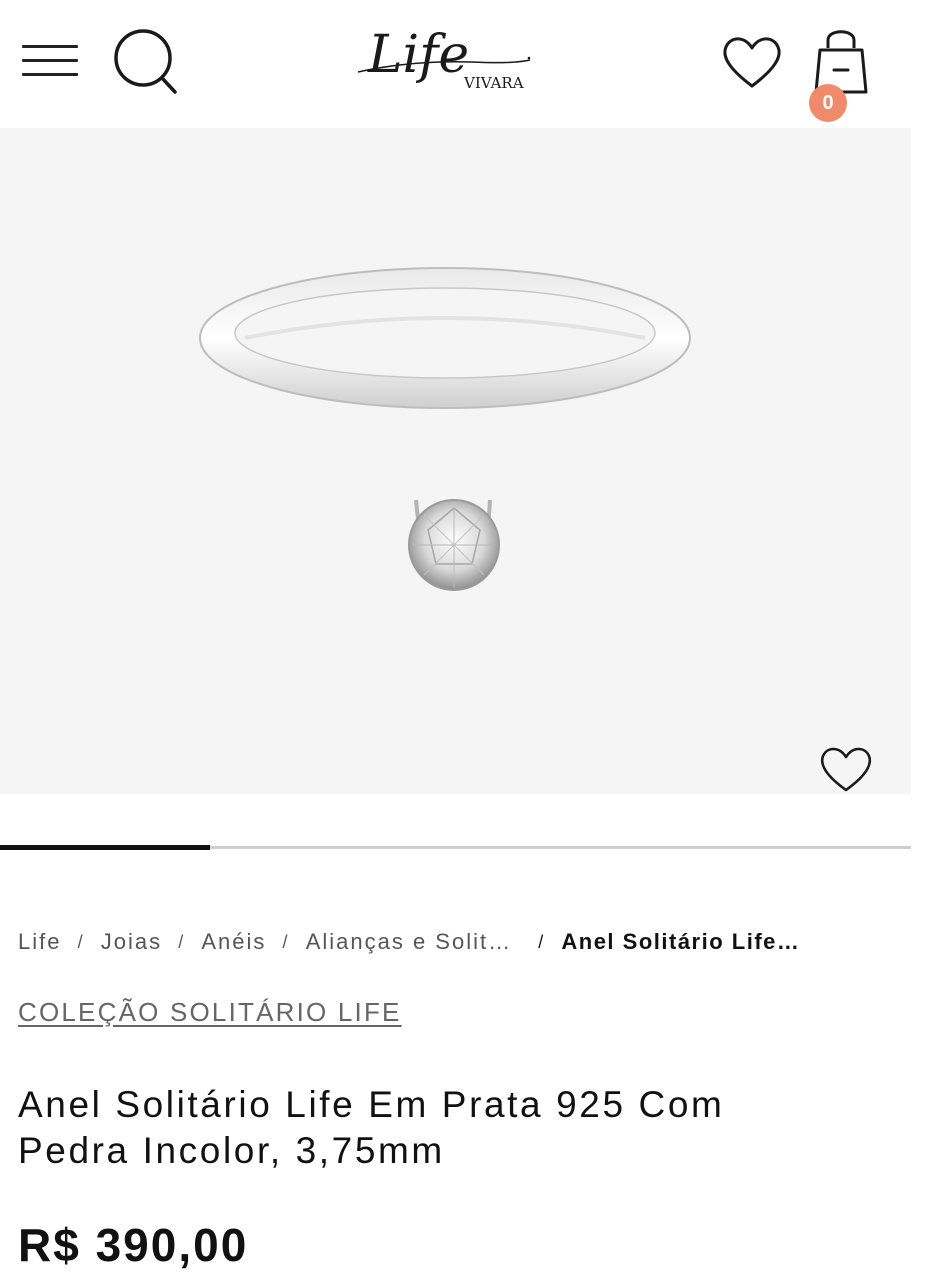  Describe the element at coordinates (131, 942) in the screenshot. I see `breadcrumb-item-joias: Joias` at that location.